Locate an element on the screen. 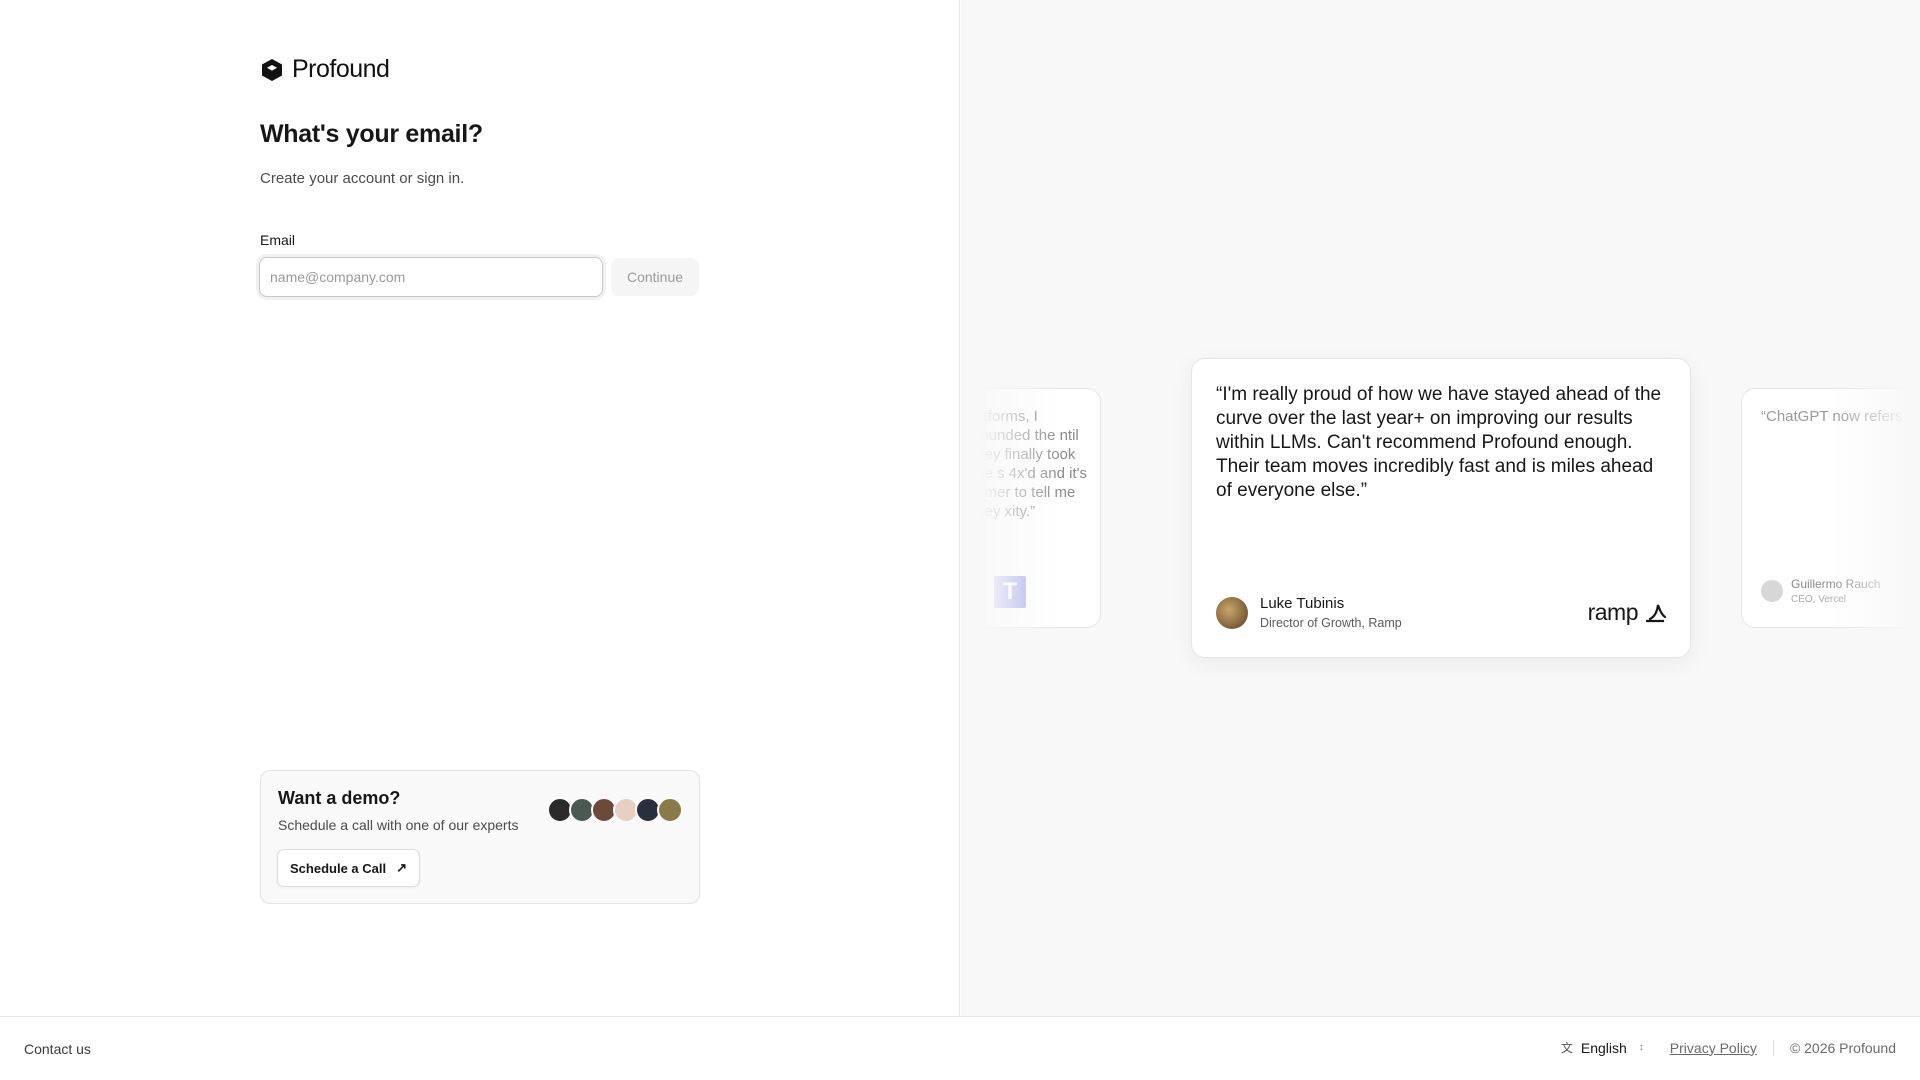  privacy-policy-link: Privacy Policy is located at coordinates (1722, 1047).